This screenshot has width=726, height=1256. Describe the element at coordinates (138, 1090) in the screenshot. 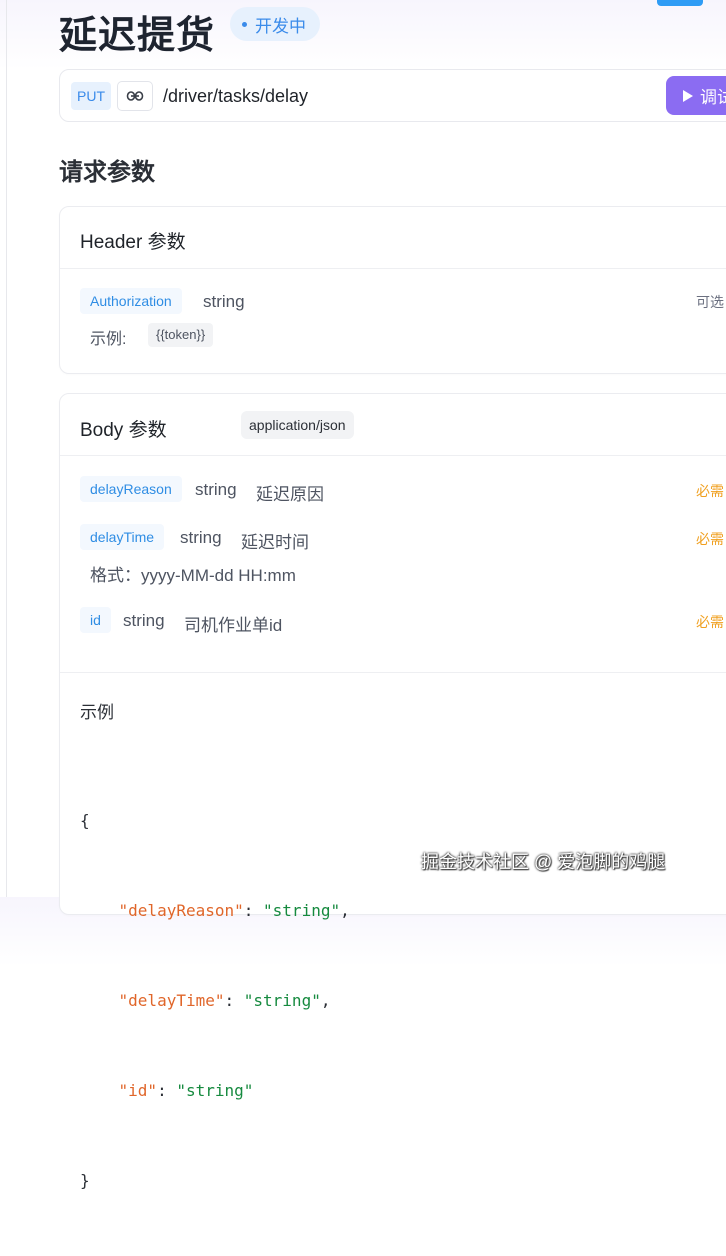

I see `json-key: "id"` at that location.